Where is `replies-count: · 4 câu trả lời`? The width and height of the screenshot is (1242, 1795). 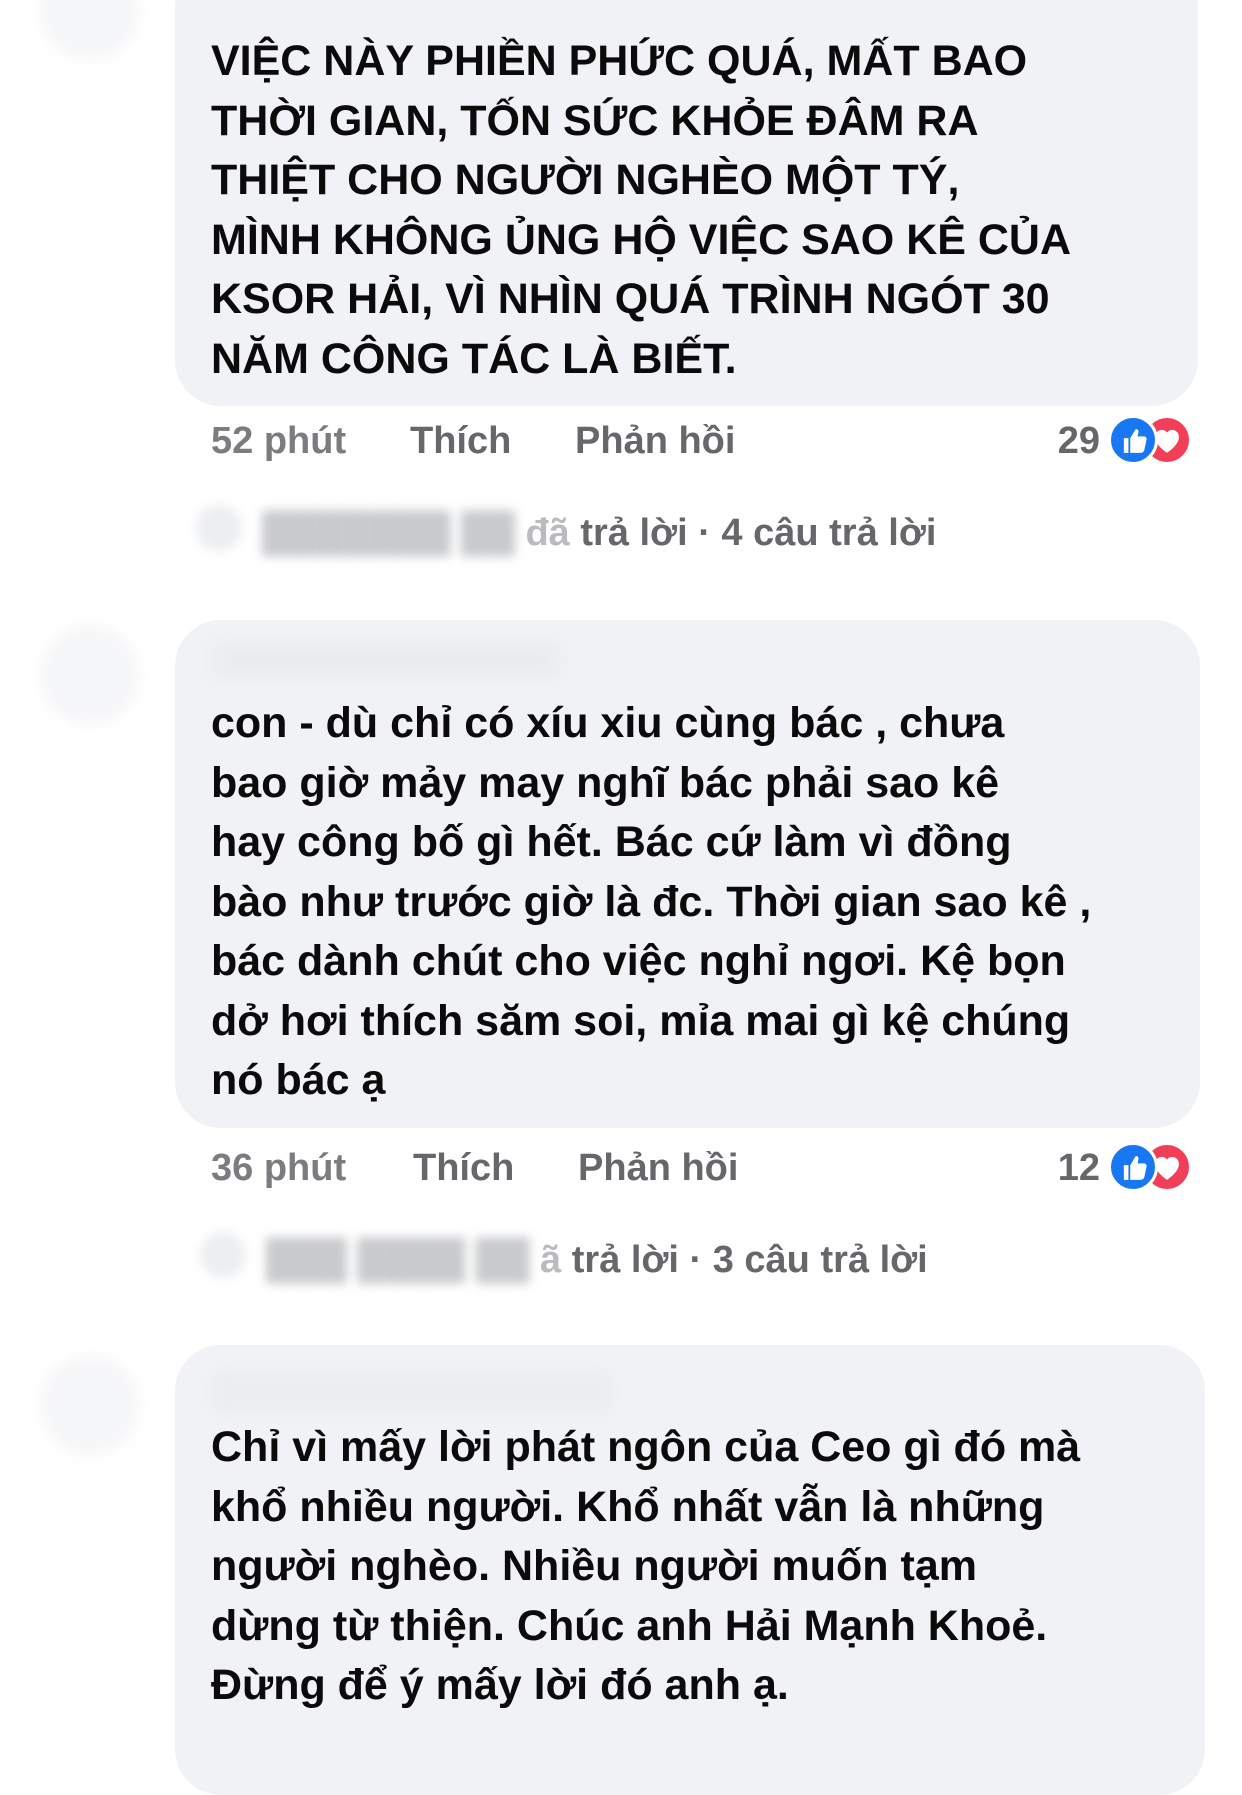
replies-count: · 4 câu trả lời is located at coordinates (817, 533).